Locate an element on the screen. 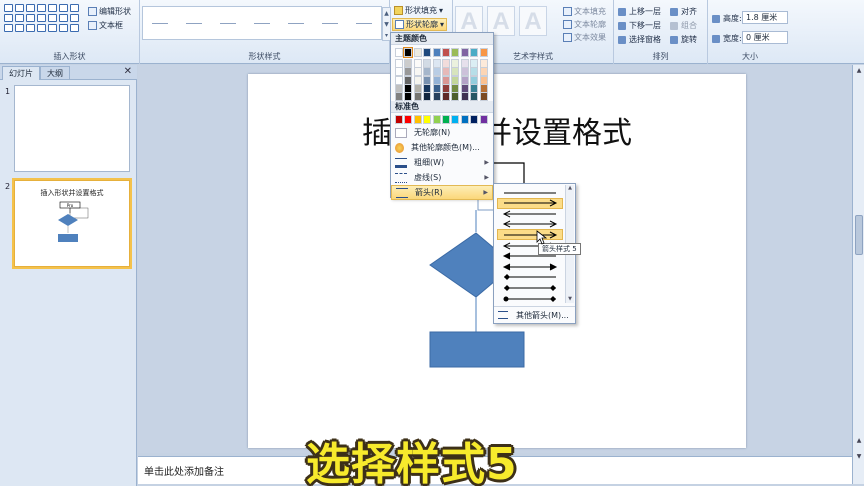 The image size is (864, 486). width-icon is located at coordinates (716, 38).